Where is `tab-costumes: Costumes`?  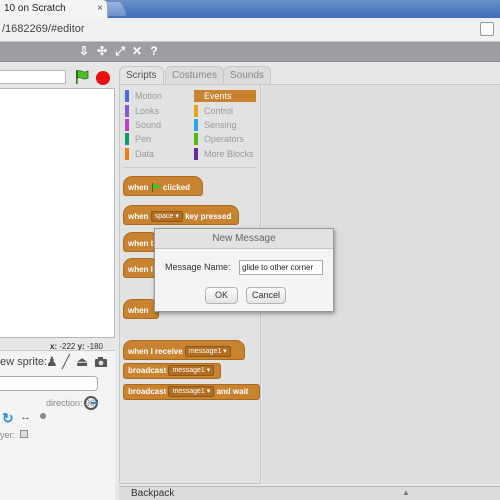
tab-costumes: Costumes is located at coordinates (195, 75).